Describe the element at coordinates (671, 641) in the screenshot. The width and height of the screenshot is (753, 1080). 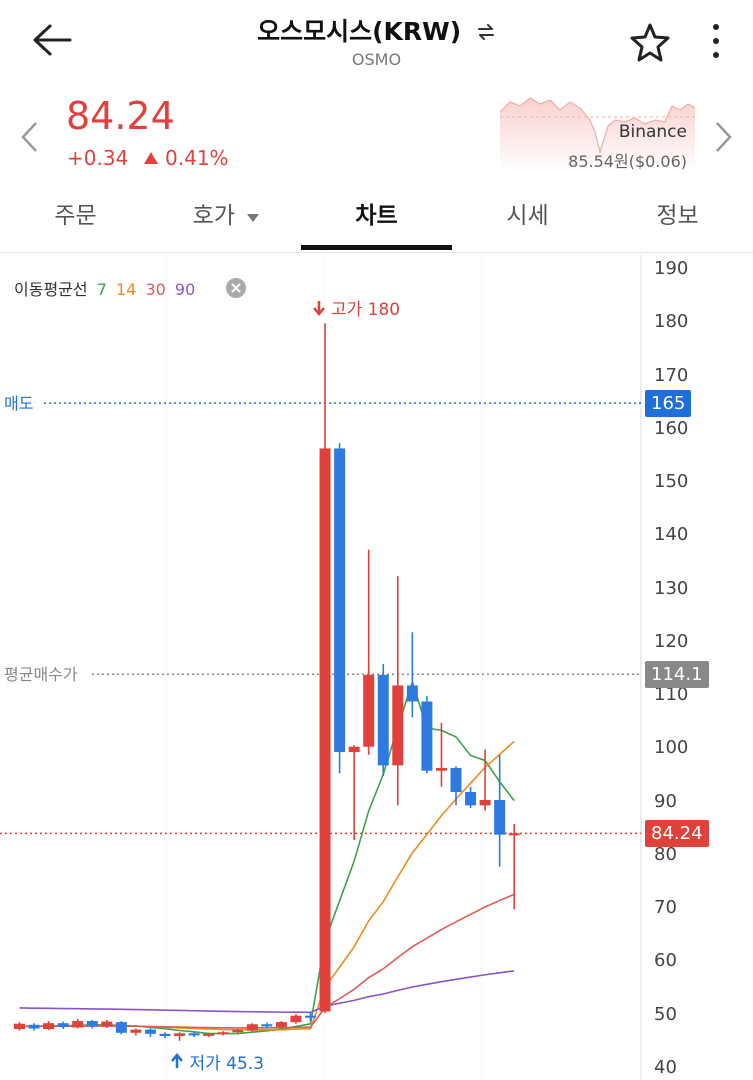
I see `y-tick-label: 120` at that location.